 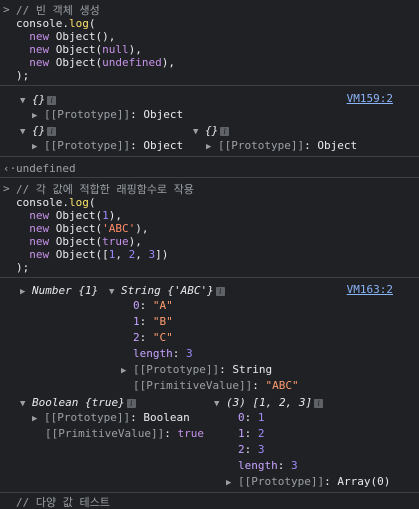 I want to click on array-prop-row: 2: 3, so click(x=251, y=449).